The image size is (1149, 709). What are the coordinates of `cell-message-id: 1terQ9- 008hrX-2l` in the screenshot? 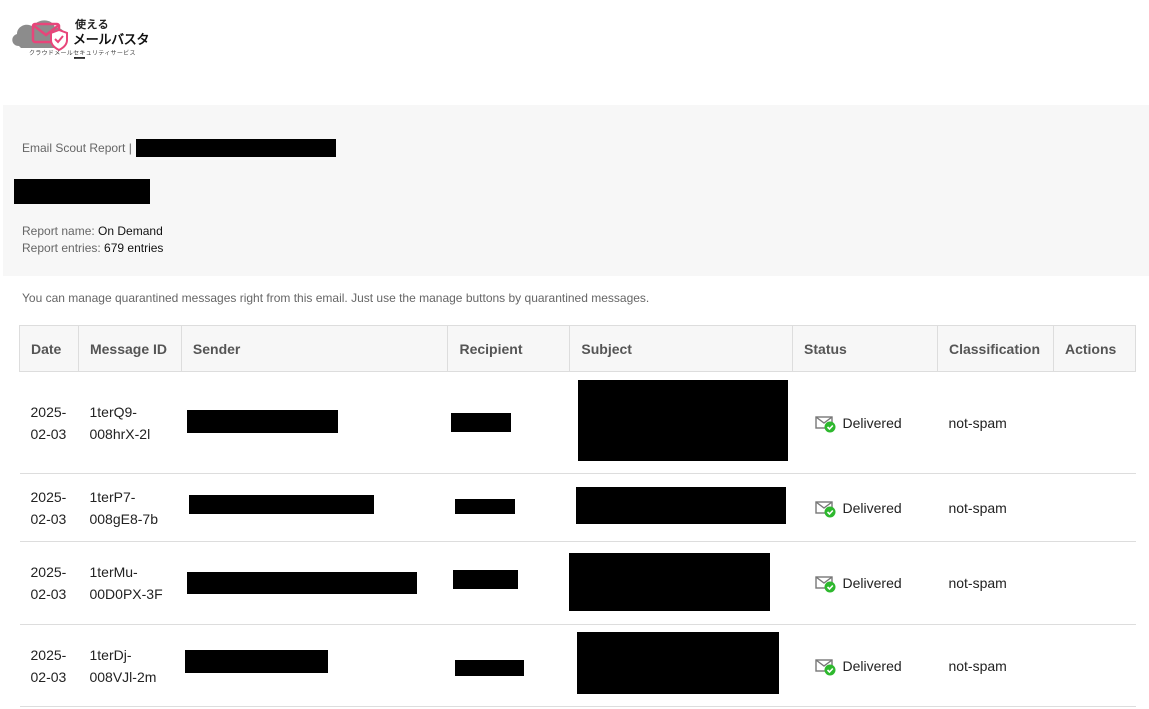 It's located at (130, 422).